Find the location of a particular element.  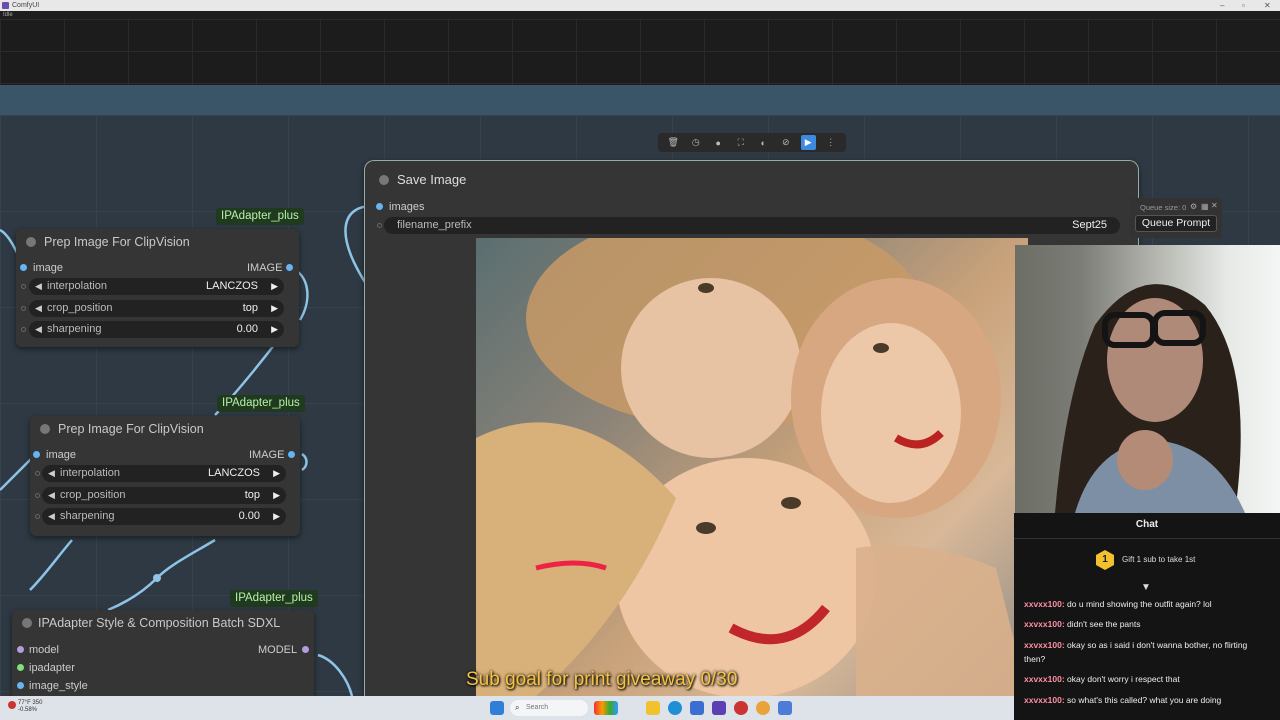

window-titlebar: ComfyUI – ▫ ✕ is located at coordinates (640, 5).